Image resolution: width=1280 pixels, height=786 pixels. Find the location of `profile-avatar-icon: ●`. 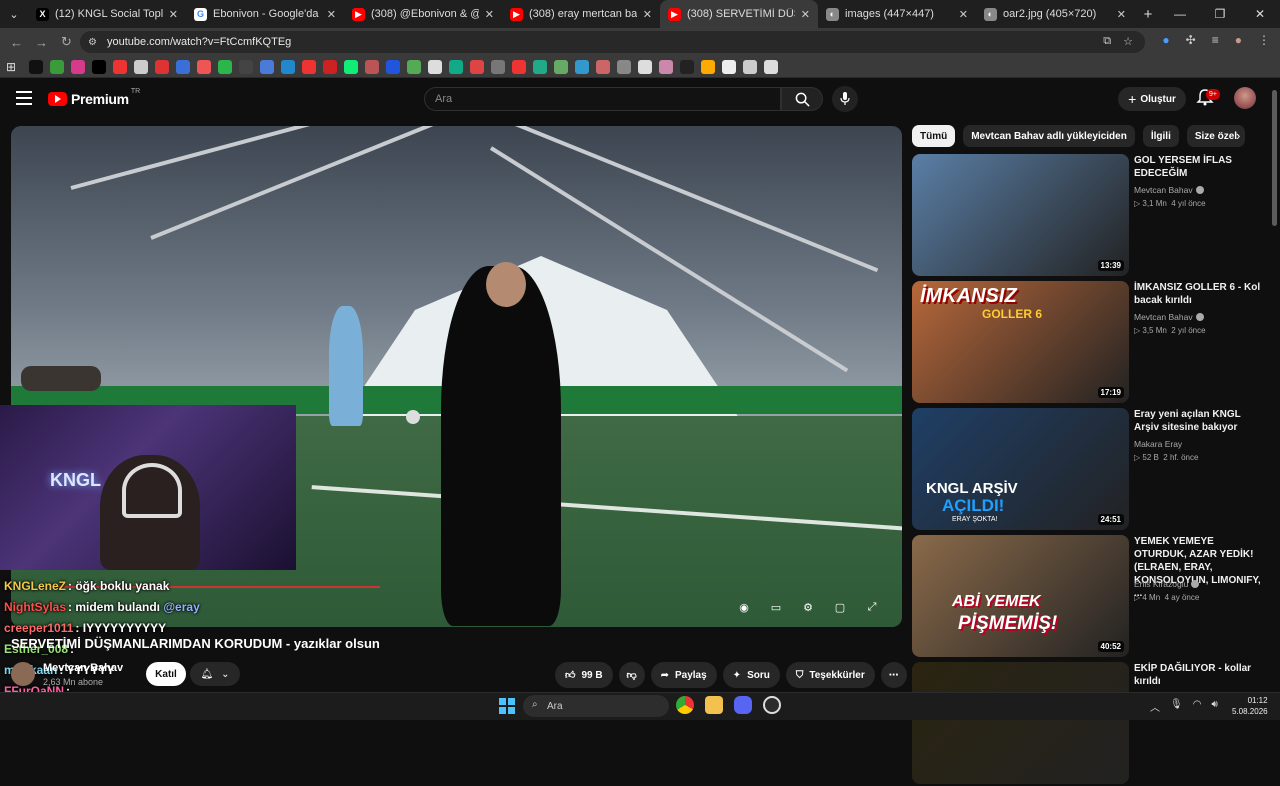

profile-avatar-icon: ● is located at coordinates (1238, 40).